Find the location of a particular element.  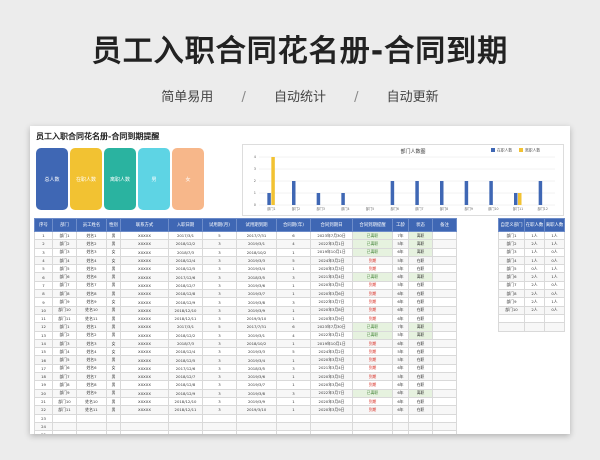

table-cell: 姓名6 is located at coordinates (91, 277).